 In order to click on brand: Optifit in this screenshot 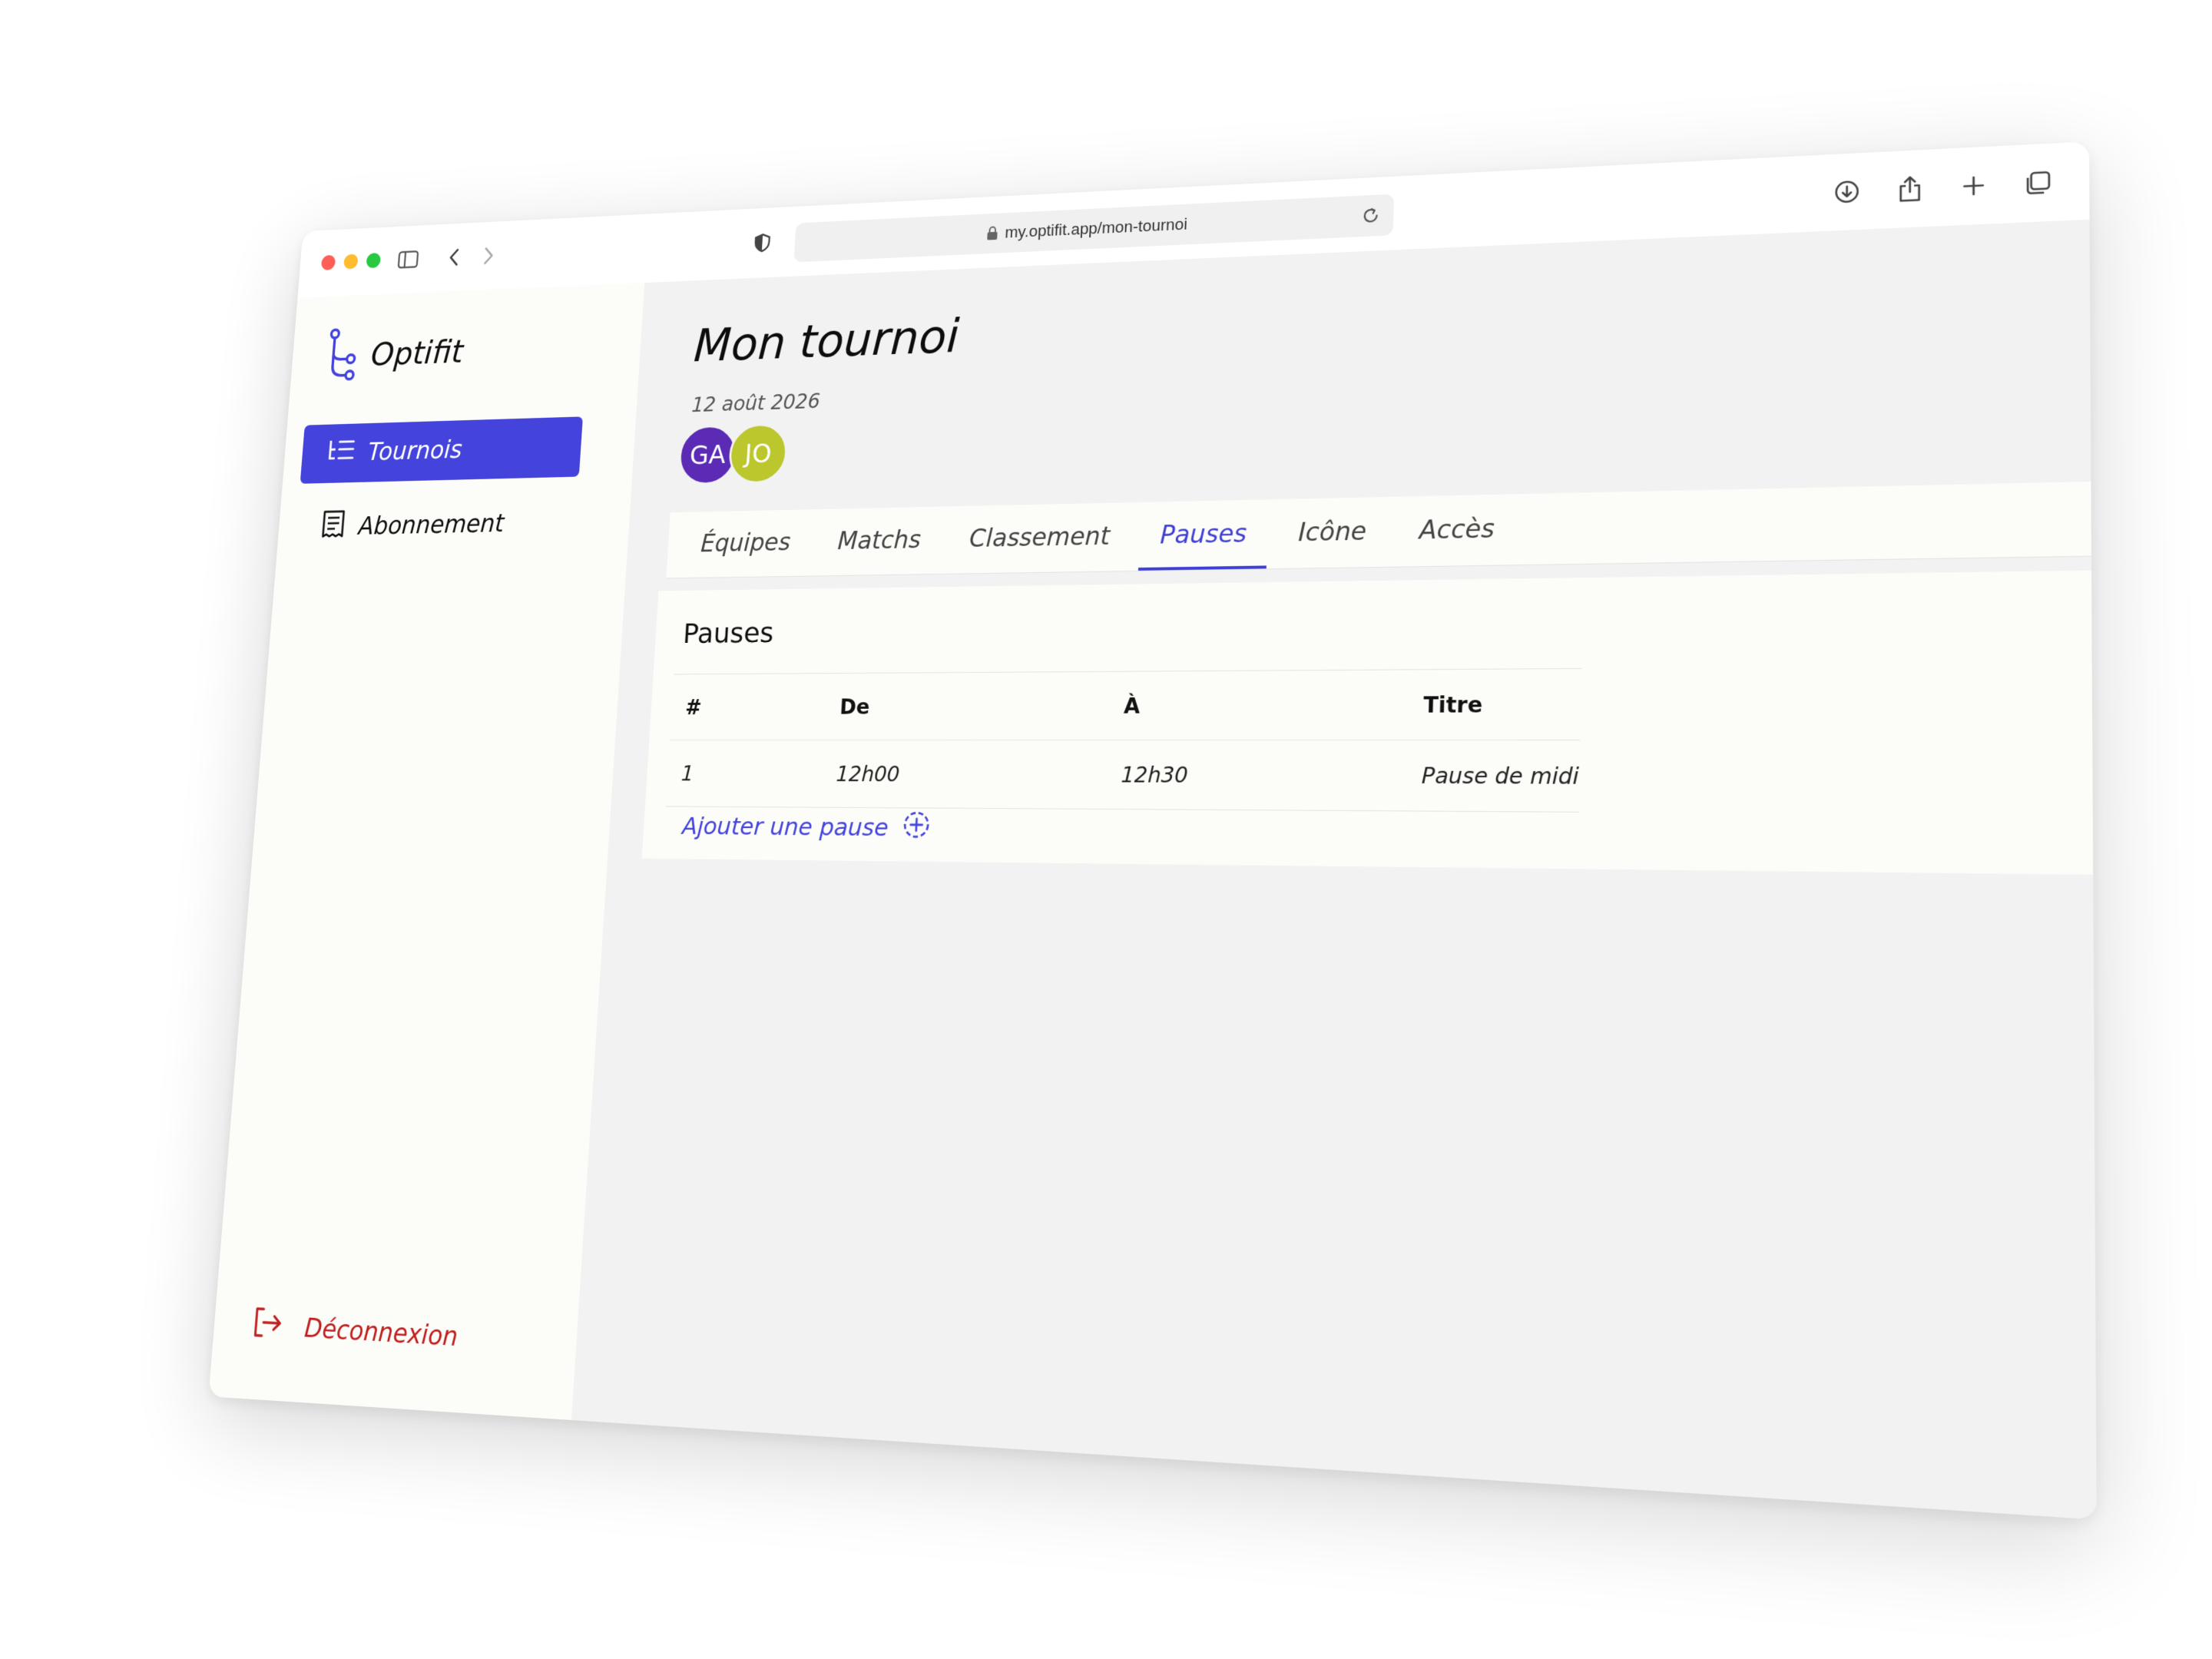, I will do `click(395, 353)`.